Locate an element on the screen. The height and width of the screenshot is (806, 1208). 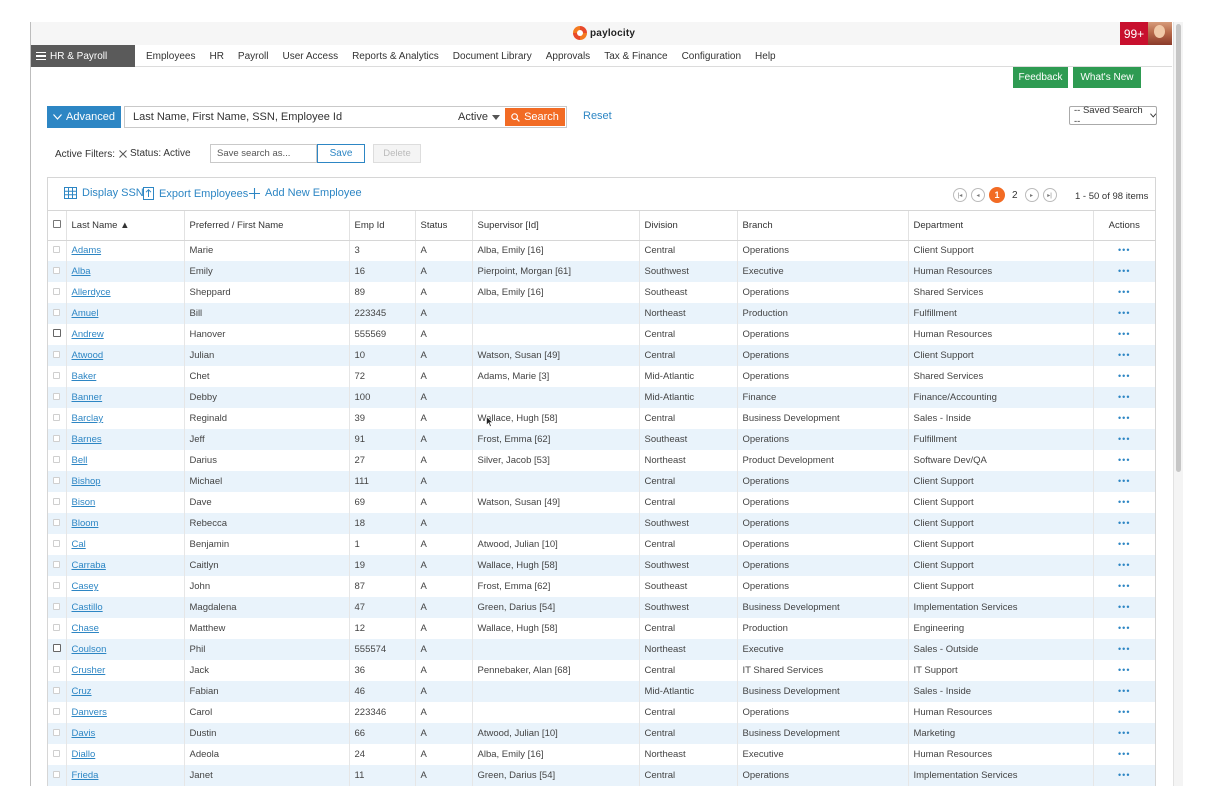
employee-last-name-link: Atwood is located at coordinates (88, 355).